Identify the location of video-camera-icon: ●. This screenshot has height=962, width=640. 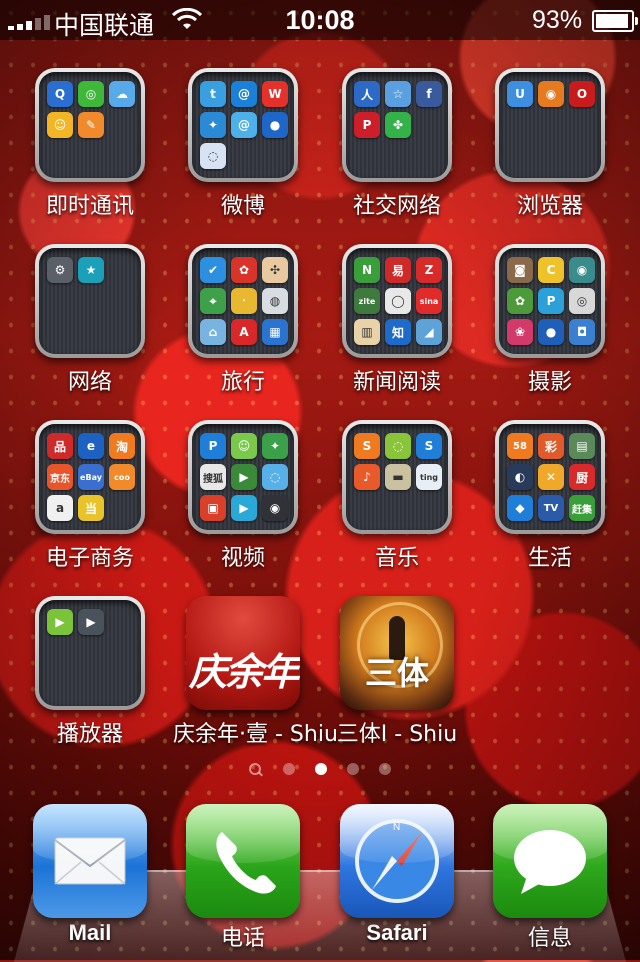
(551, 332).